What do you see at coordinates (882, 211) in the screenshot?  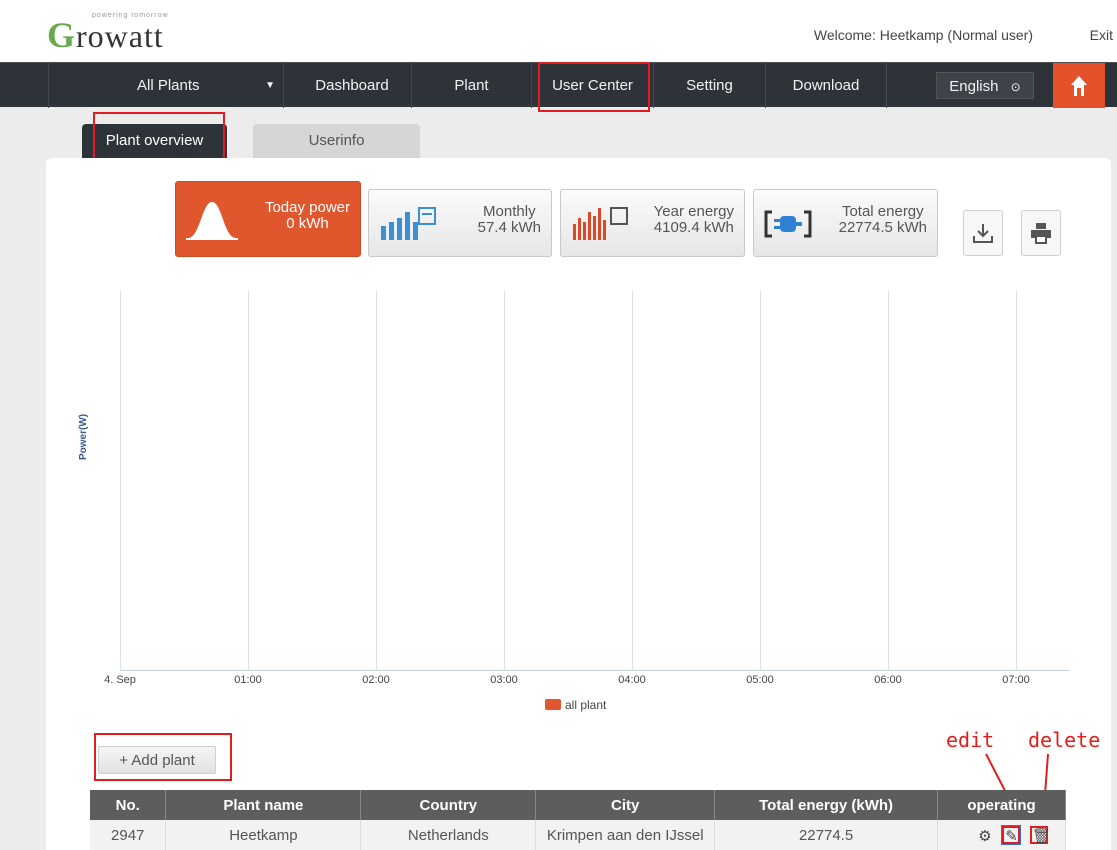 I see `stat-label: Total energy` at bounding box center [882, 211].